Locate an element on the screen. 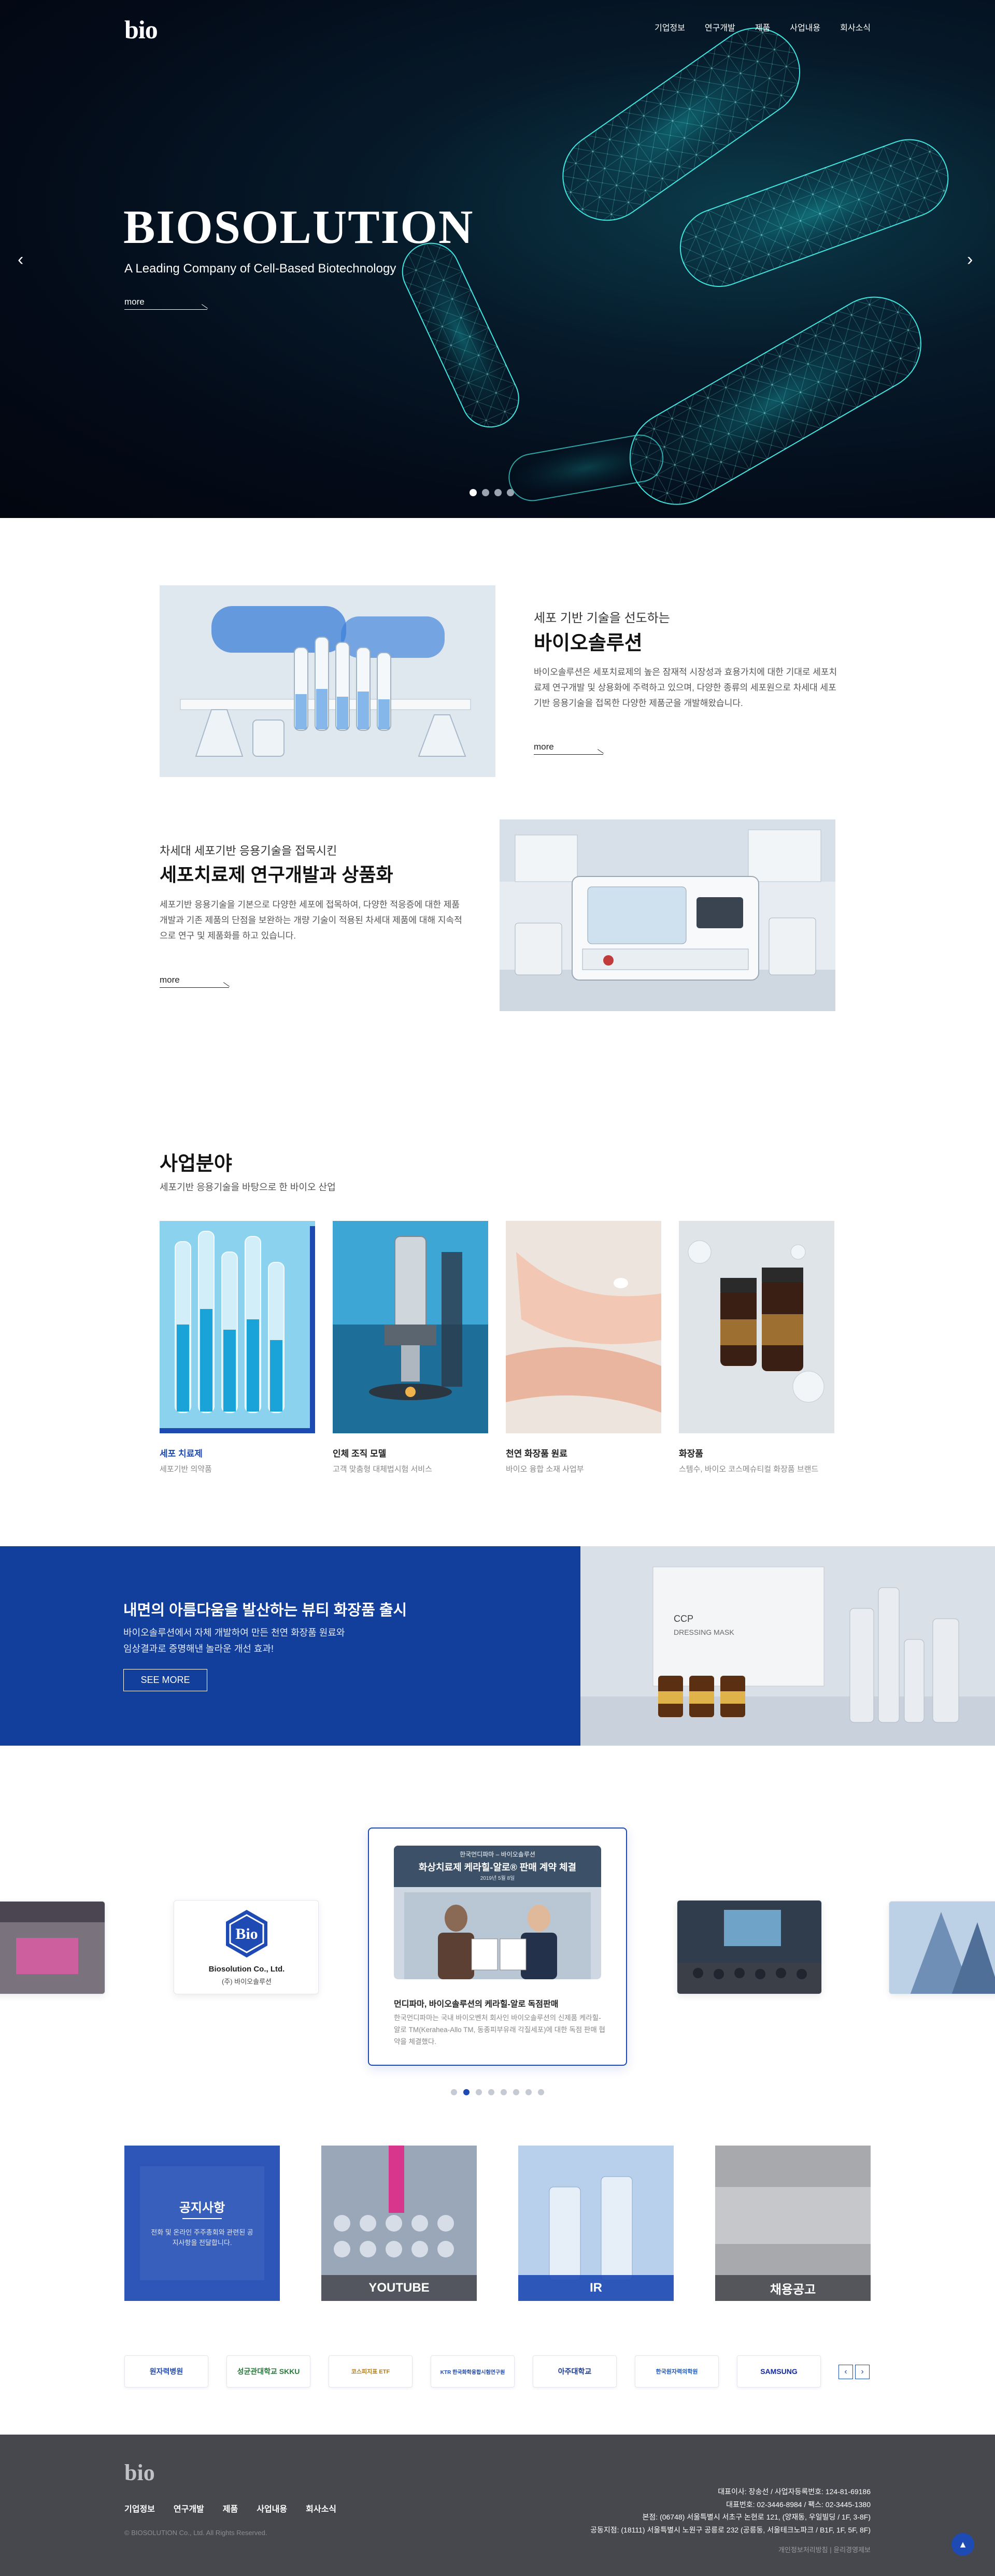  hero-next-button: › is located at coordinates (970, 260).